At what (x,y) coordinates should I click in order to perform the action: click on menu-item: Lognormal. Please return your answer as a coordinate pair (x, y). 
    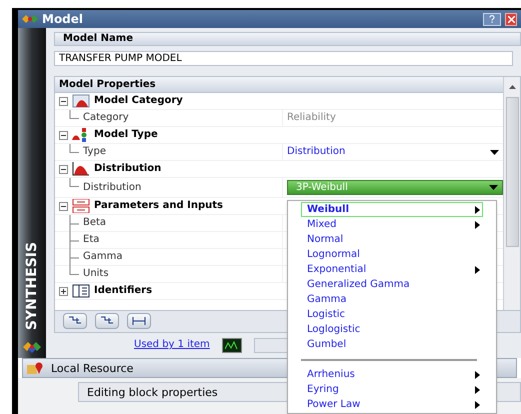
    Looking at the image, I should click on (392, 254).